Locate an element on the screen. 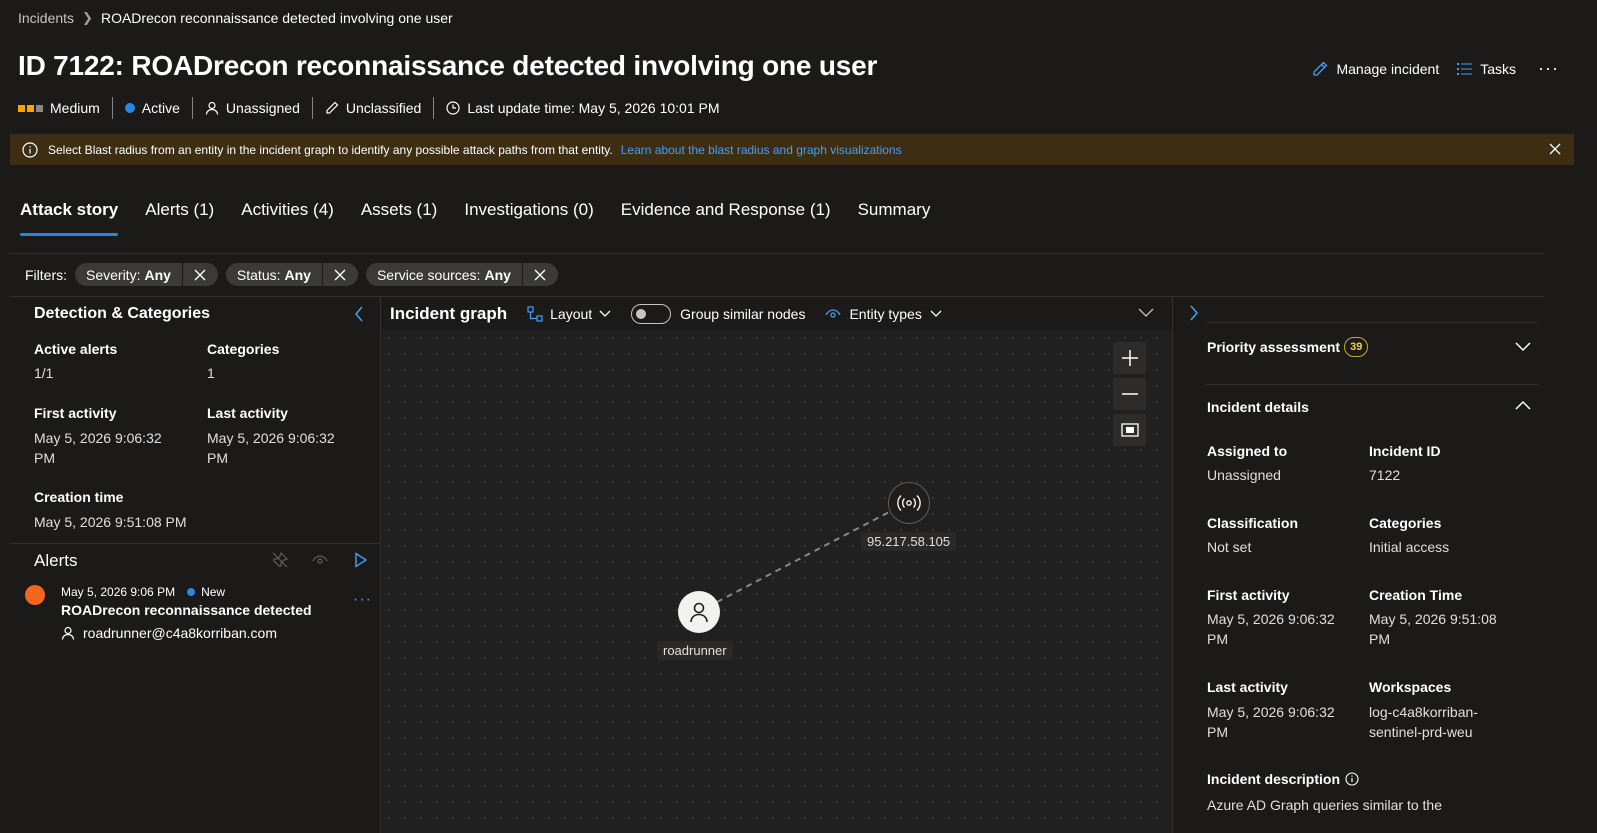 Image resolution: width=1597 pixels, height=833 pixels. entity-types-dropdown: Entity types is located at coordinates (883, 314).